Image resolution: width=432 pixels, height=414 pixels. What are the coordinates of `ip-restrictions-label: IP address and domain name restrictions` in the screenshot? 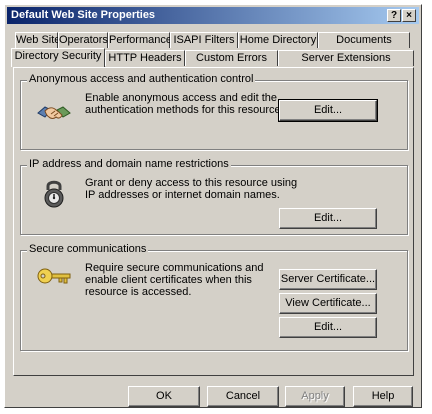 It's located at (129, 164).